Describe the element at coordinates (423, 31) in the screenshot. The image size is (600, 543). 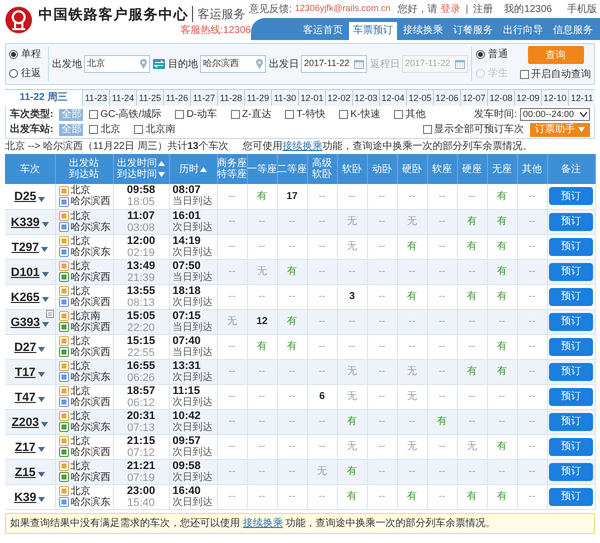
I see `nav-tab: 接续换乘` at that location.